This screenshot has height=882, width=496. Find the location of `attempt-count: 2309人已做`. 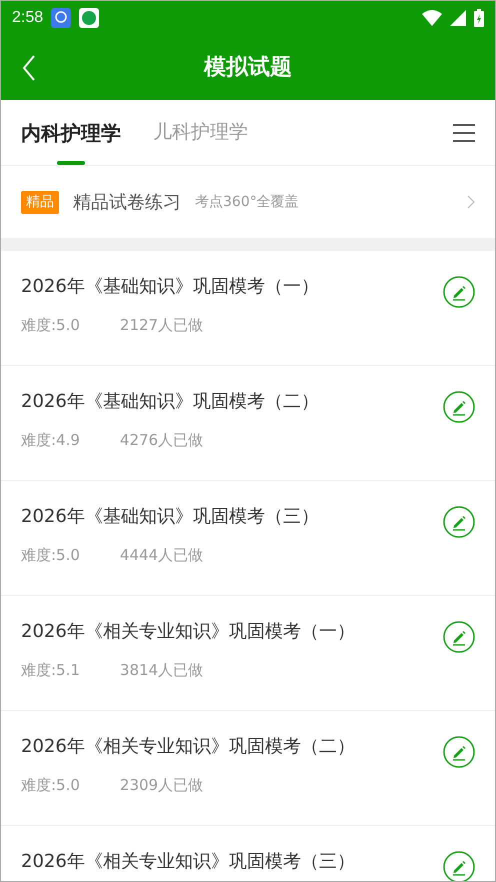

attempt-count: 2309人已做 is located at coordinates (162, 785).